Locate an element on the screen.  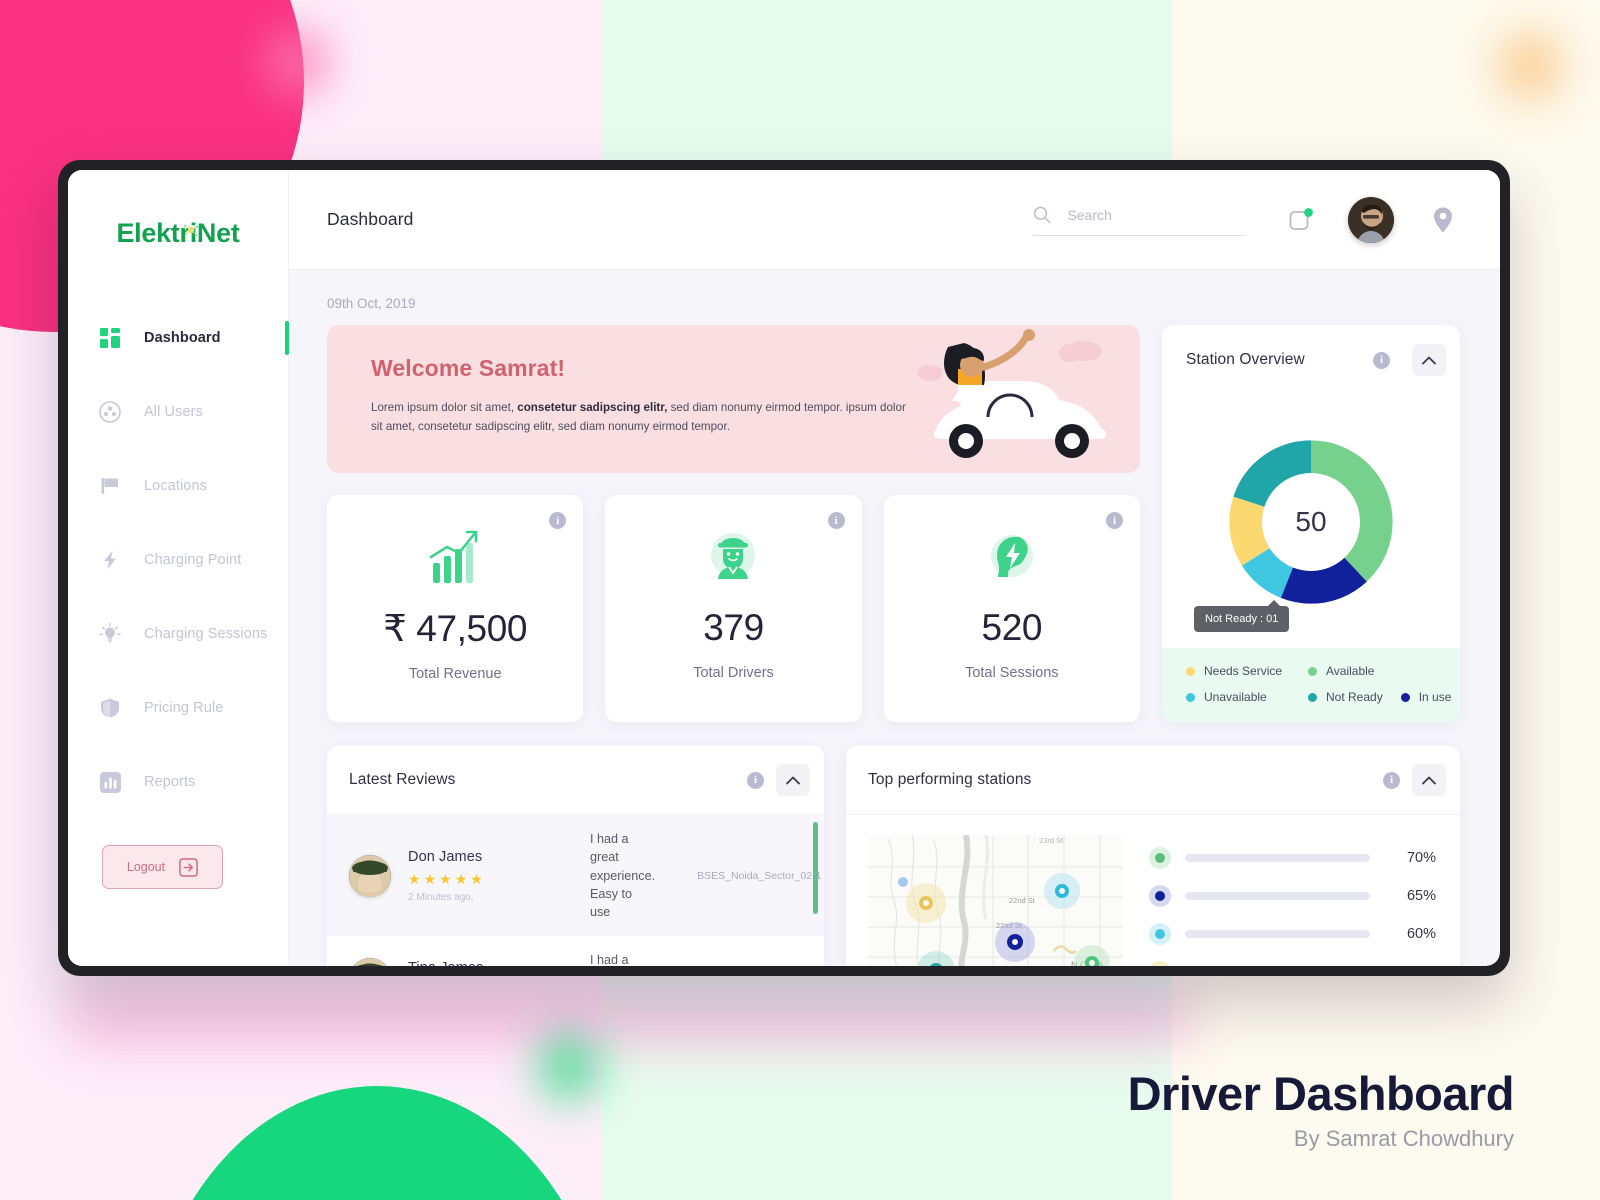
review-timestamp: 2 Minutes ago. is located at coordinates (441, 897).